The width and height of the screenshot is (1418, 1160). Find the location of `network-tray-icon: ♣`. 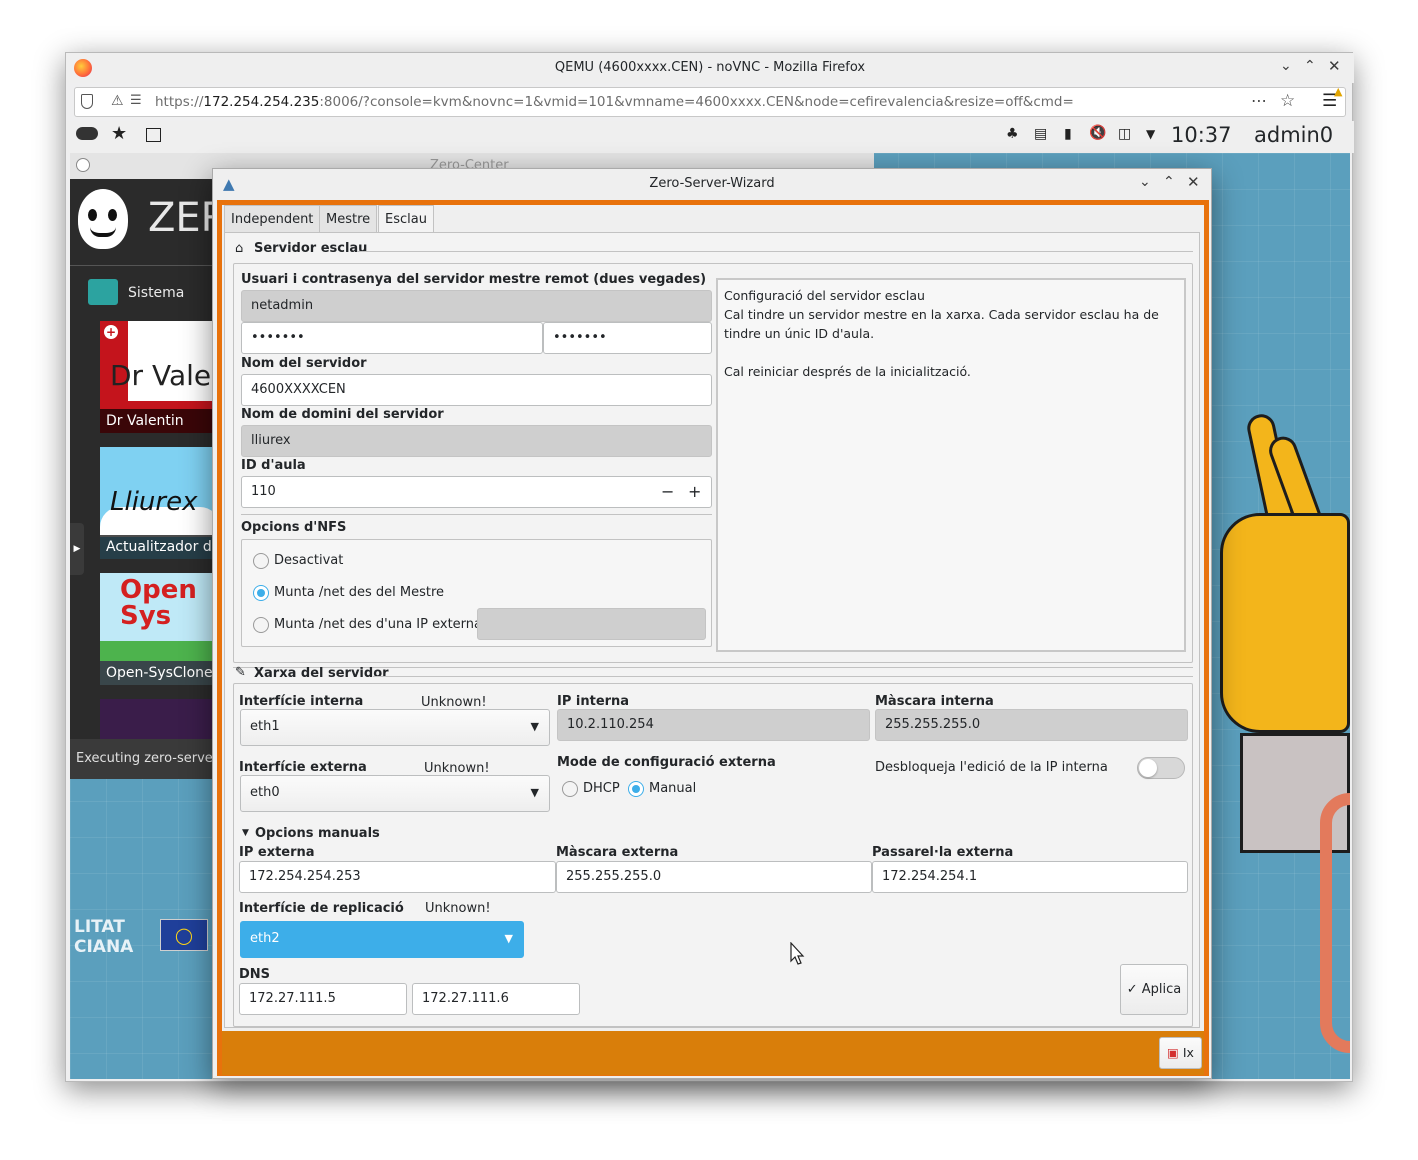

network-tray-icon: ♣ is located at coordinates (1012, 134).